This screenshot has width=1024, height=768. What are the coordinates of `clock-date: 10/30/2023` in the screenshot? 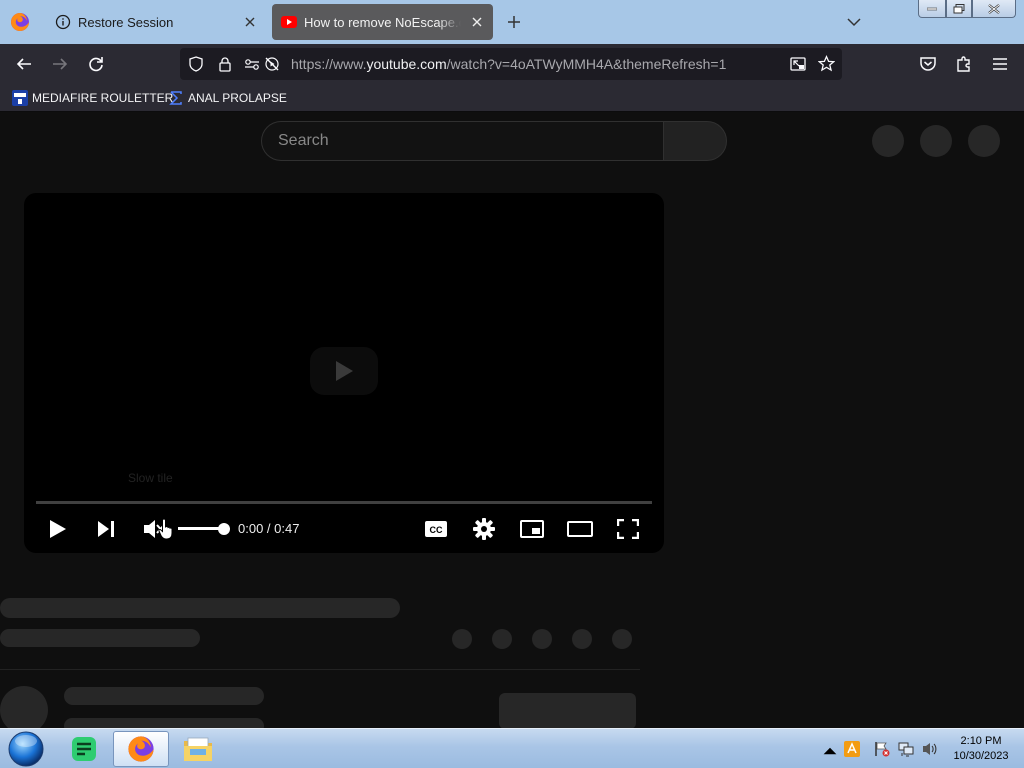 It's located at (981, 756).